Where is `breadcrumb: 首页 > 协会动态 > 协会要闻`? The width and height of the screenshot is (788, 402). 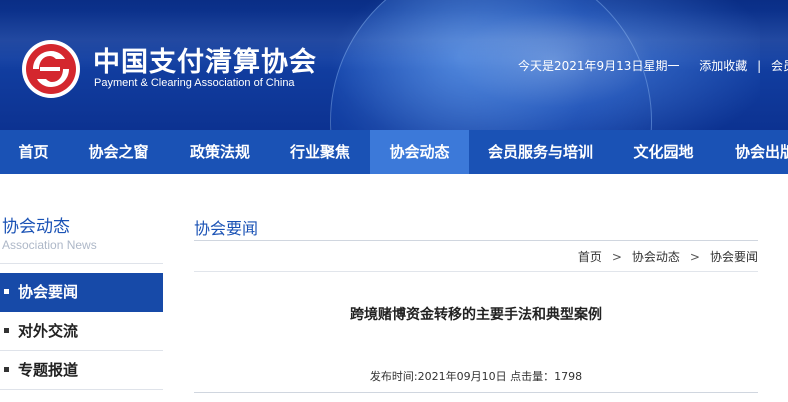 breadcrumb: 首页 > 协会动态 > 协会要闻 is located at coordinates (668, 256).